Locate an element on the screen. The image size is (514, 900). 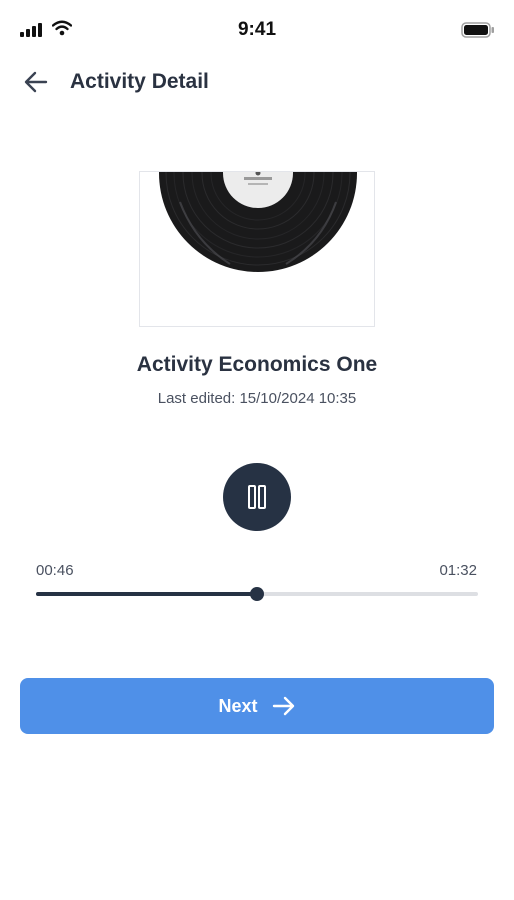
arrow-right-icon is located at coordinates (283, 706).